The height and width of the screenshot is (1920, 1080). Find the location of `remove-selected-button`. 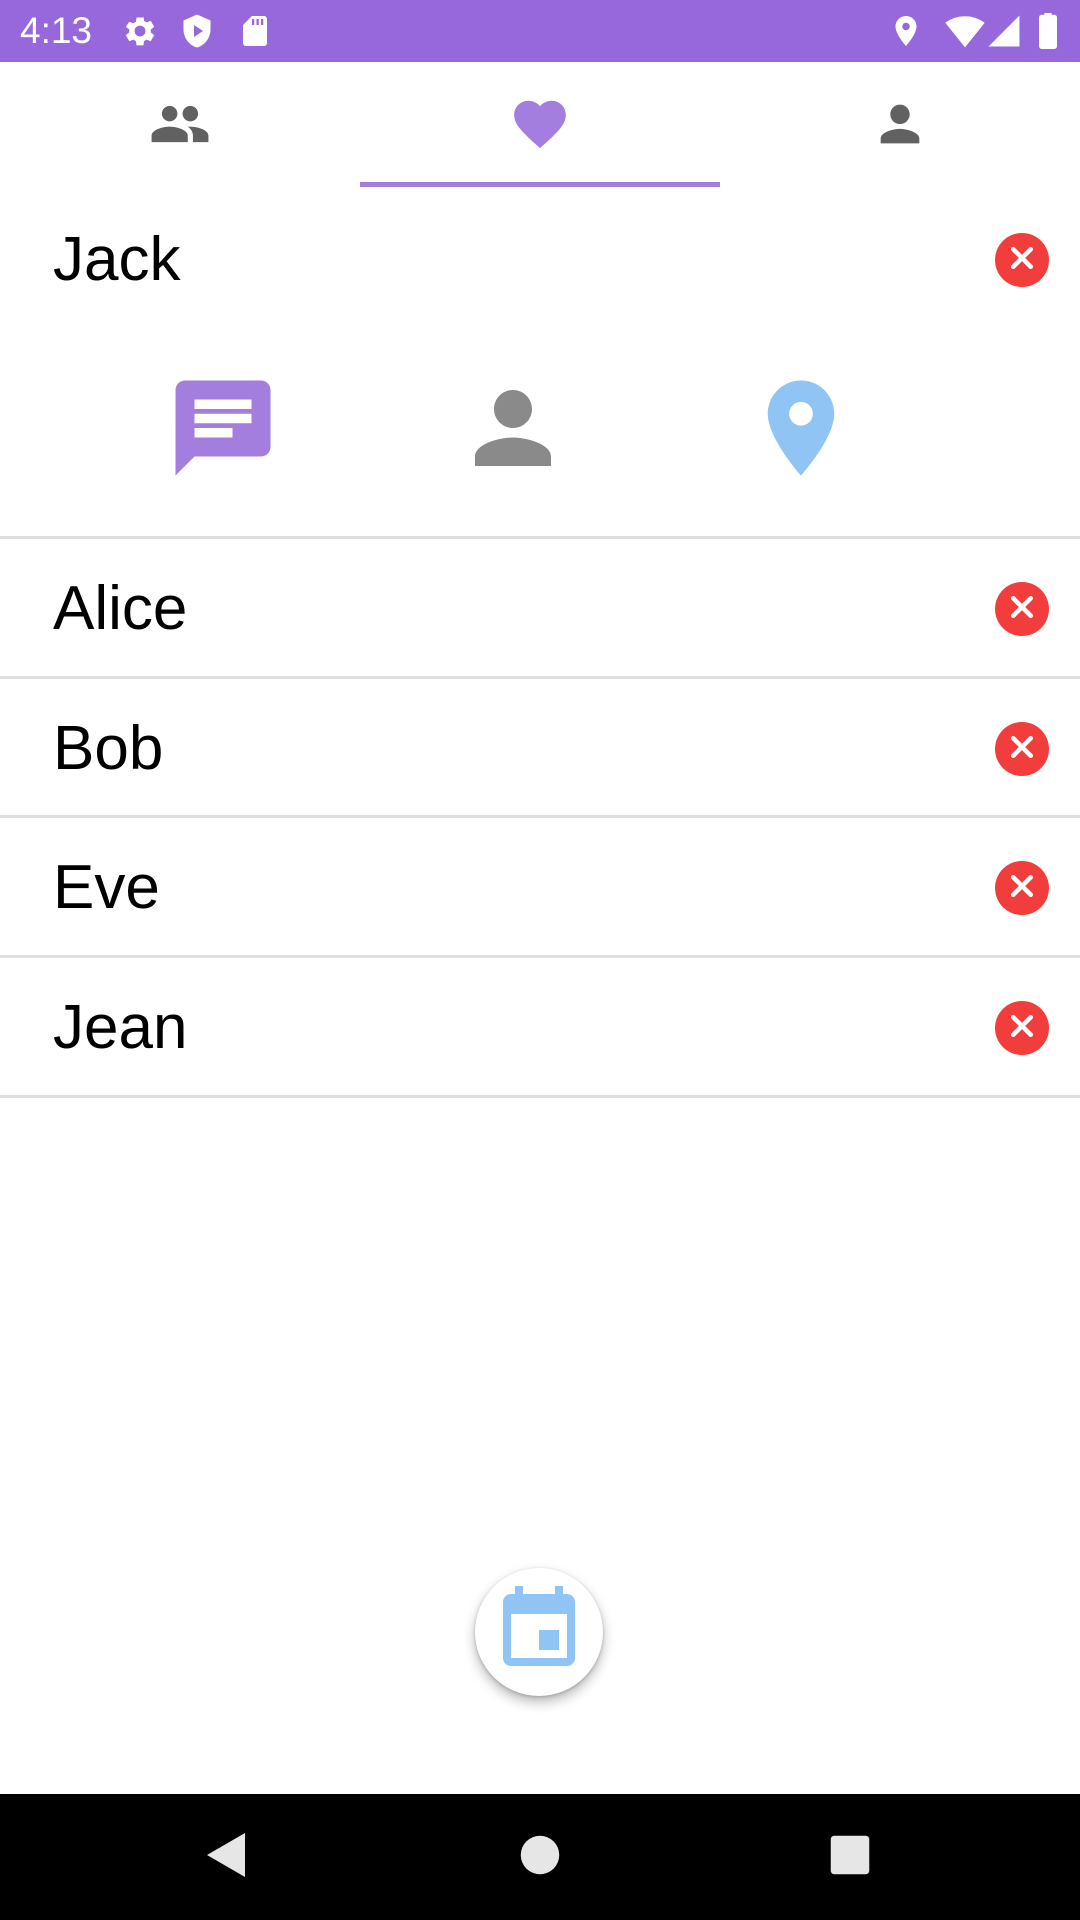

remove-selected-button is located at coordinates (1022, 260).